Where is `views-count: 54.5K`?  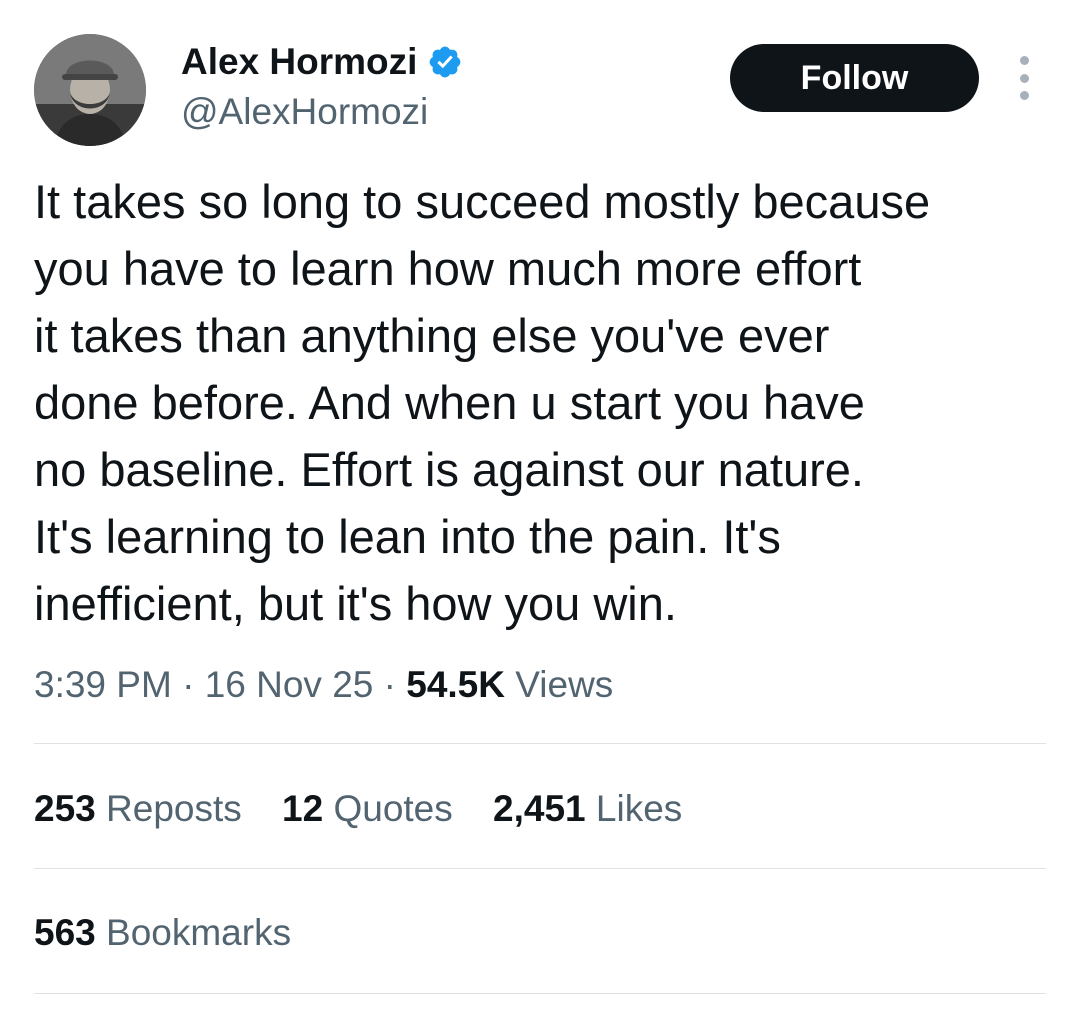 views-count: 54.5K is located at coordinates (455, 684).